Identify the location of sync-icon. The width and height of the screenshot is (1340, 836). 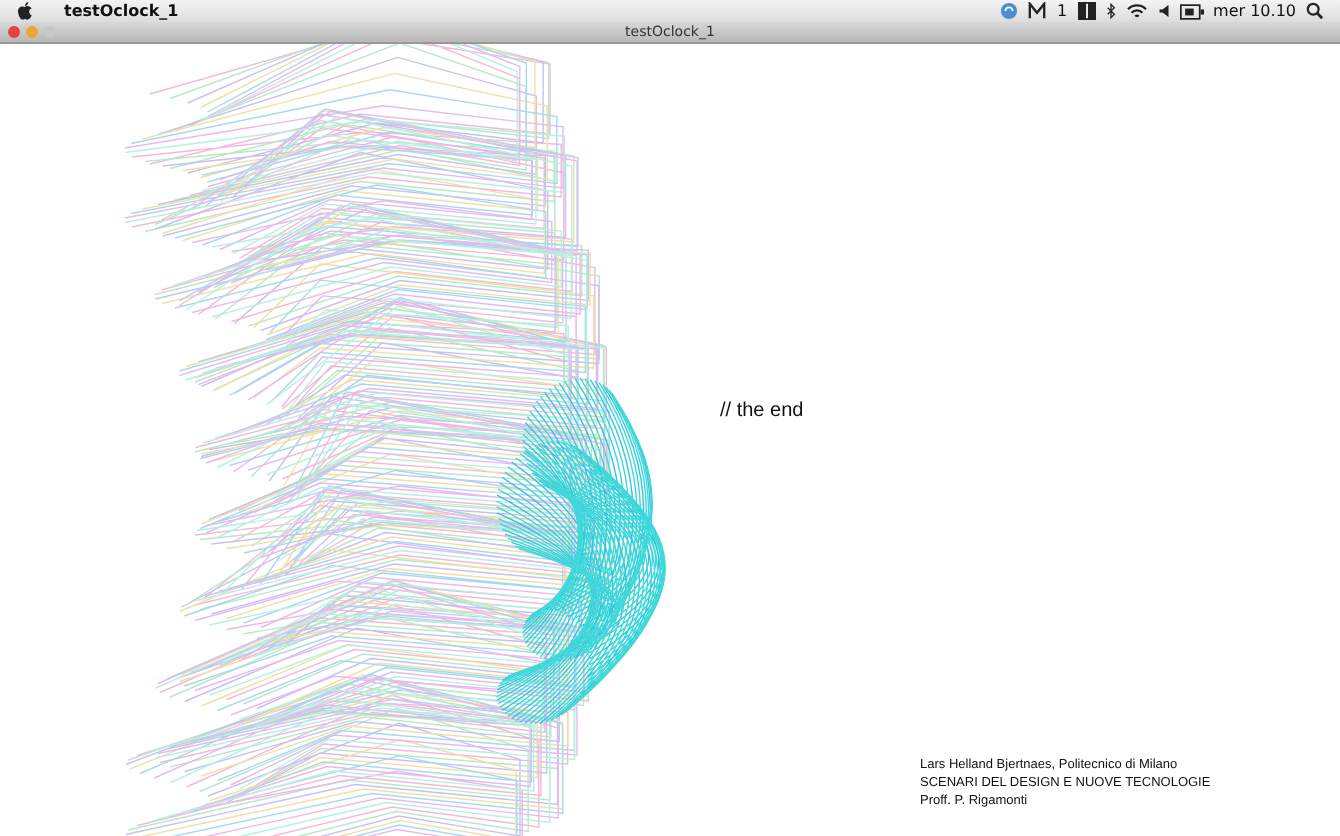
(1009, 11).